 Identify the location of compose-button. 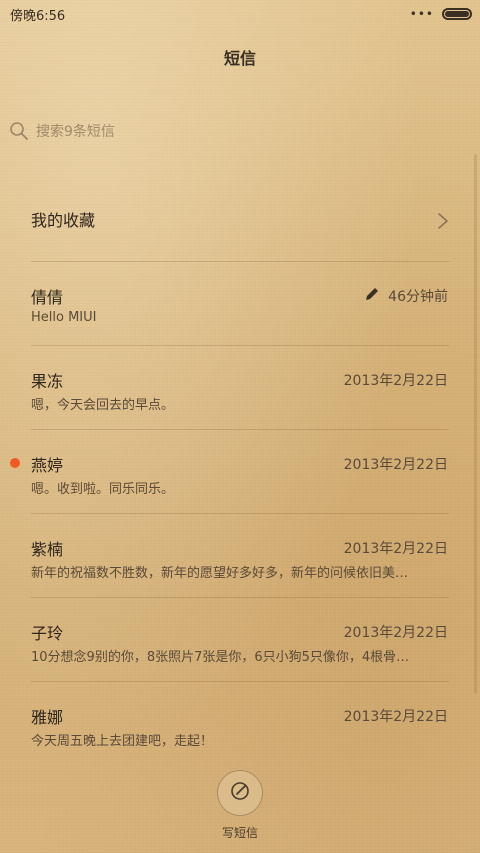
(240, 793).